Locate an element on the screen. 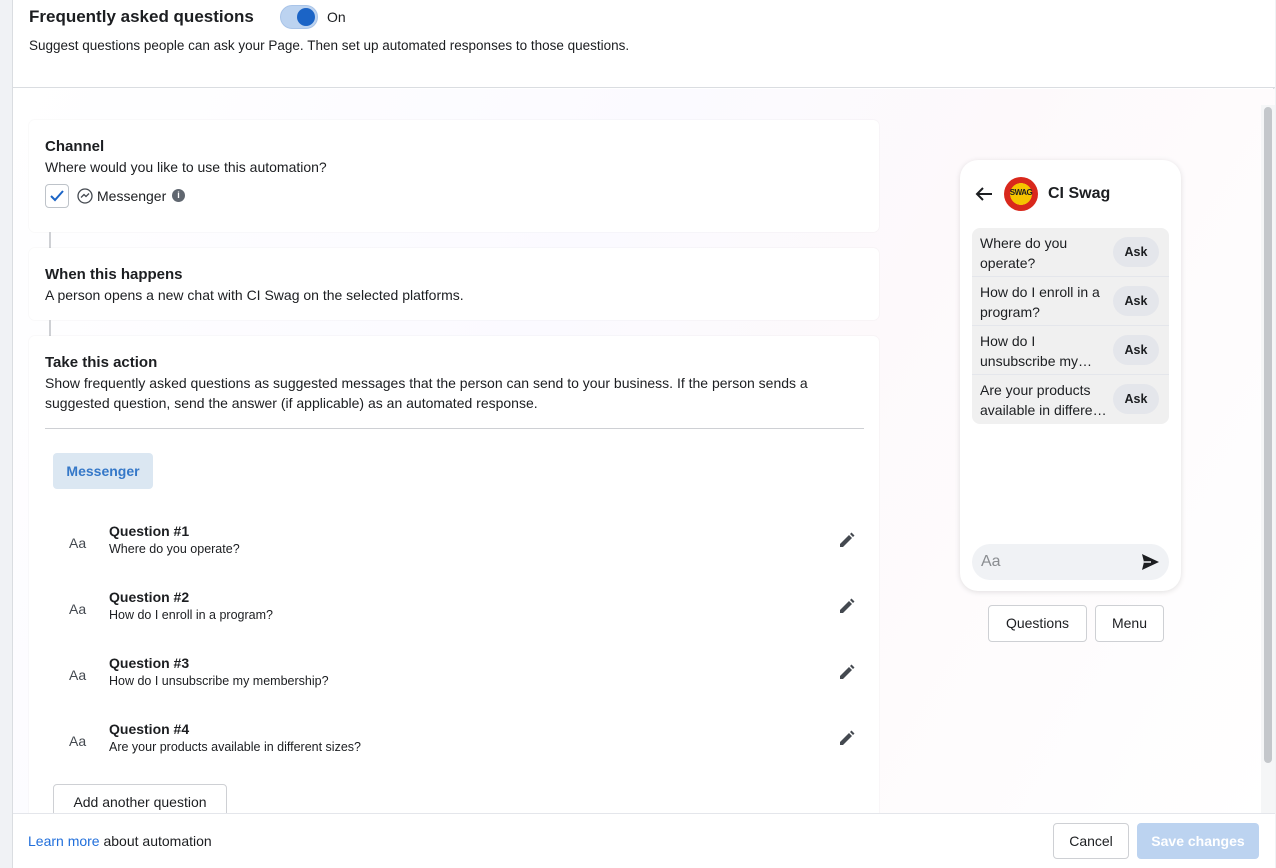  channel-title: Channel is located at coordinates (75, 146).